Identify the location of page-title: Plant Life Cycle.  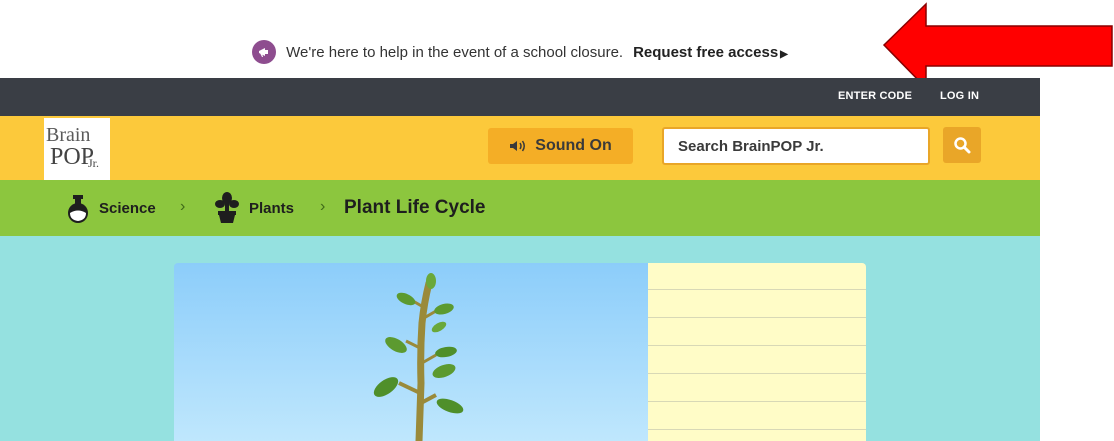
(415, 207).